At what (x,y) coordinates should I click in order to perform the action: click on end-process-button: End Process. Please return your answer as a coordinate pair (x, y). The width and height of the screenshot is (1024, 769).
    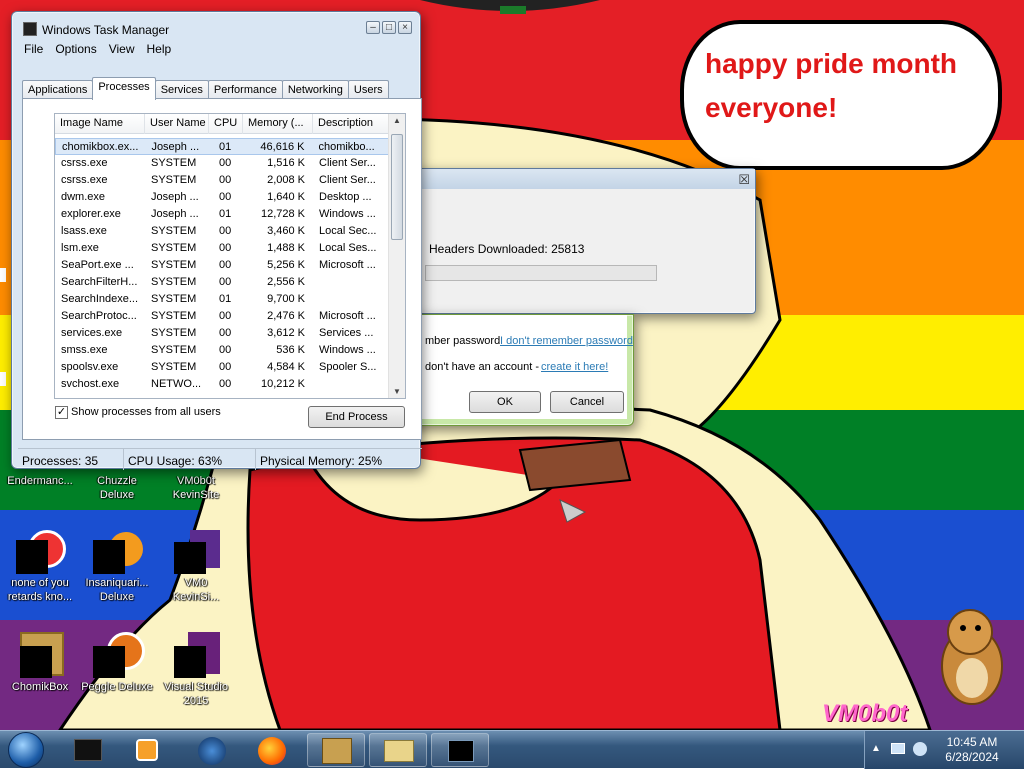
    Looking at the image, I should click on (356, 417).